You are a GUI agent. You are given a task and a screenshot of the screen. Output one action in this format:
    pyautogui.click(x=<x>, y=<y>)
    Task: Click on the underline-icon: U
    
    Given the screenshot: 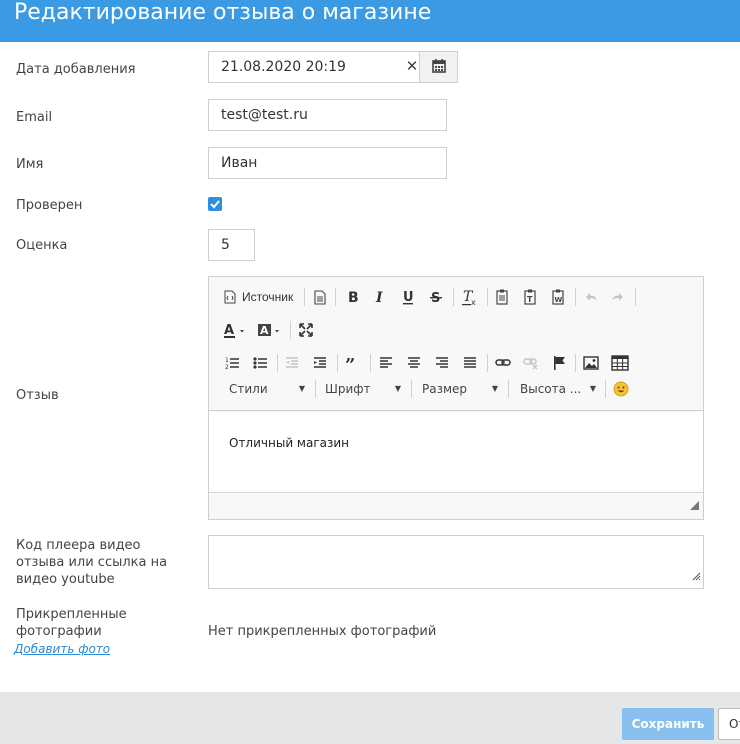 What is the action you would take?
    pyautogui.click(x=408, y=297)
    